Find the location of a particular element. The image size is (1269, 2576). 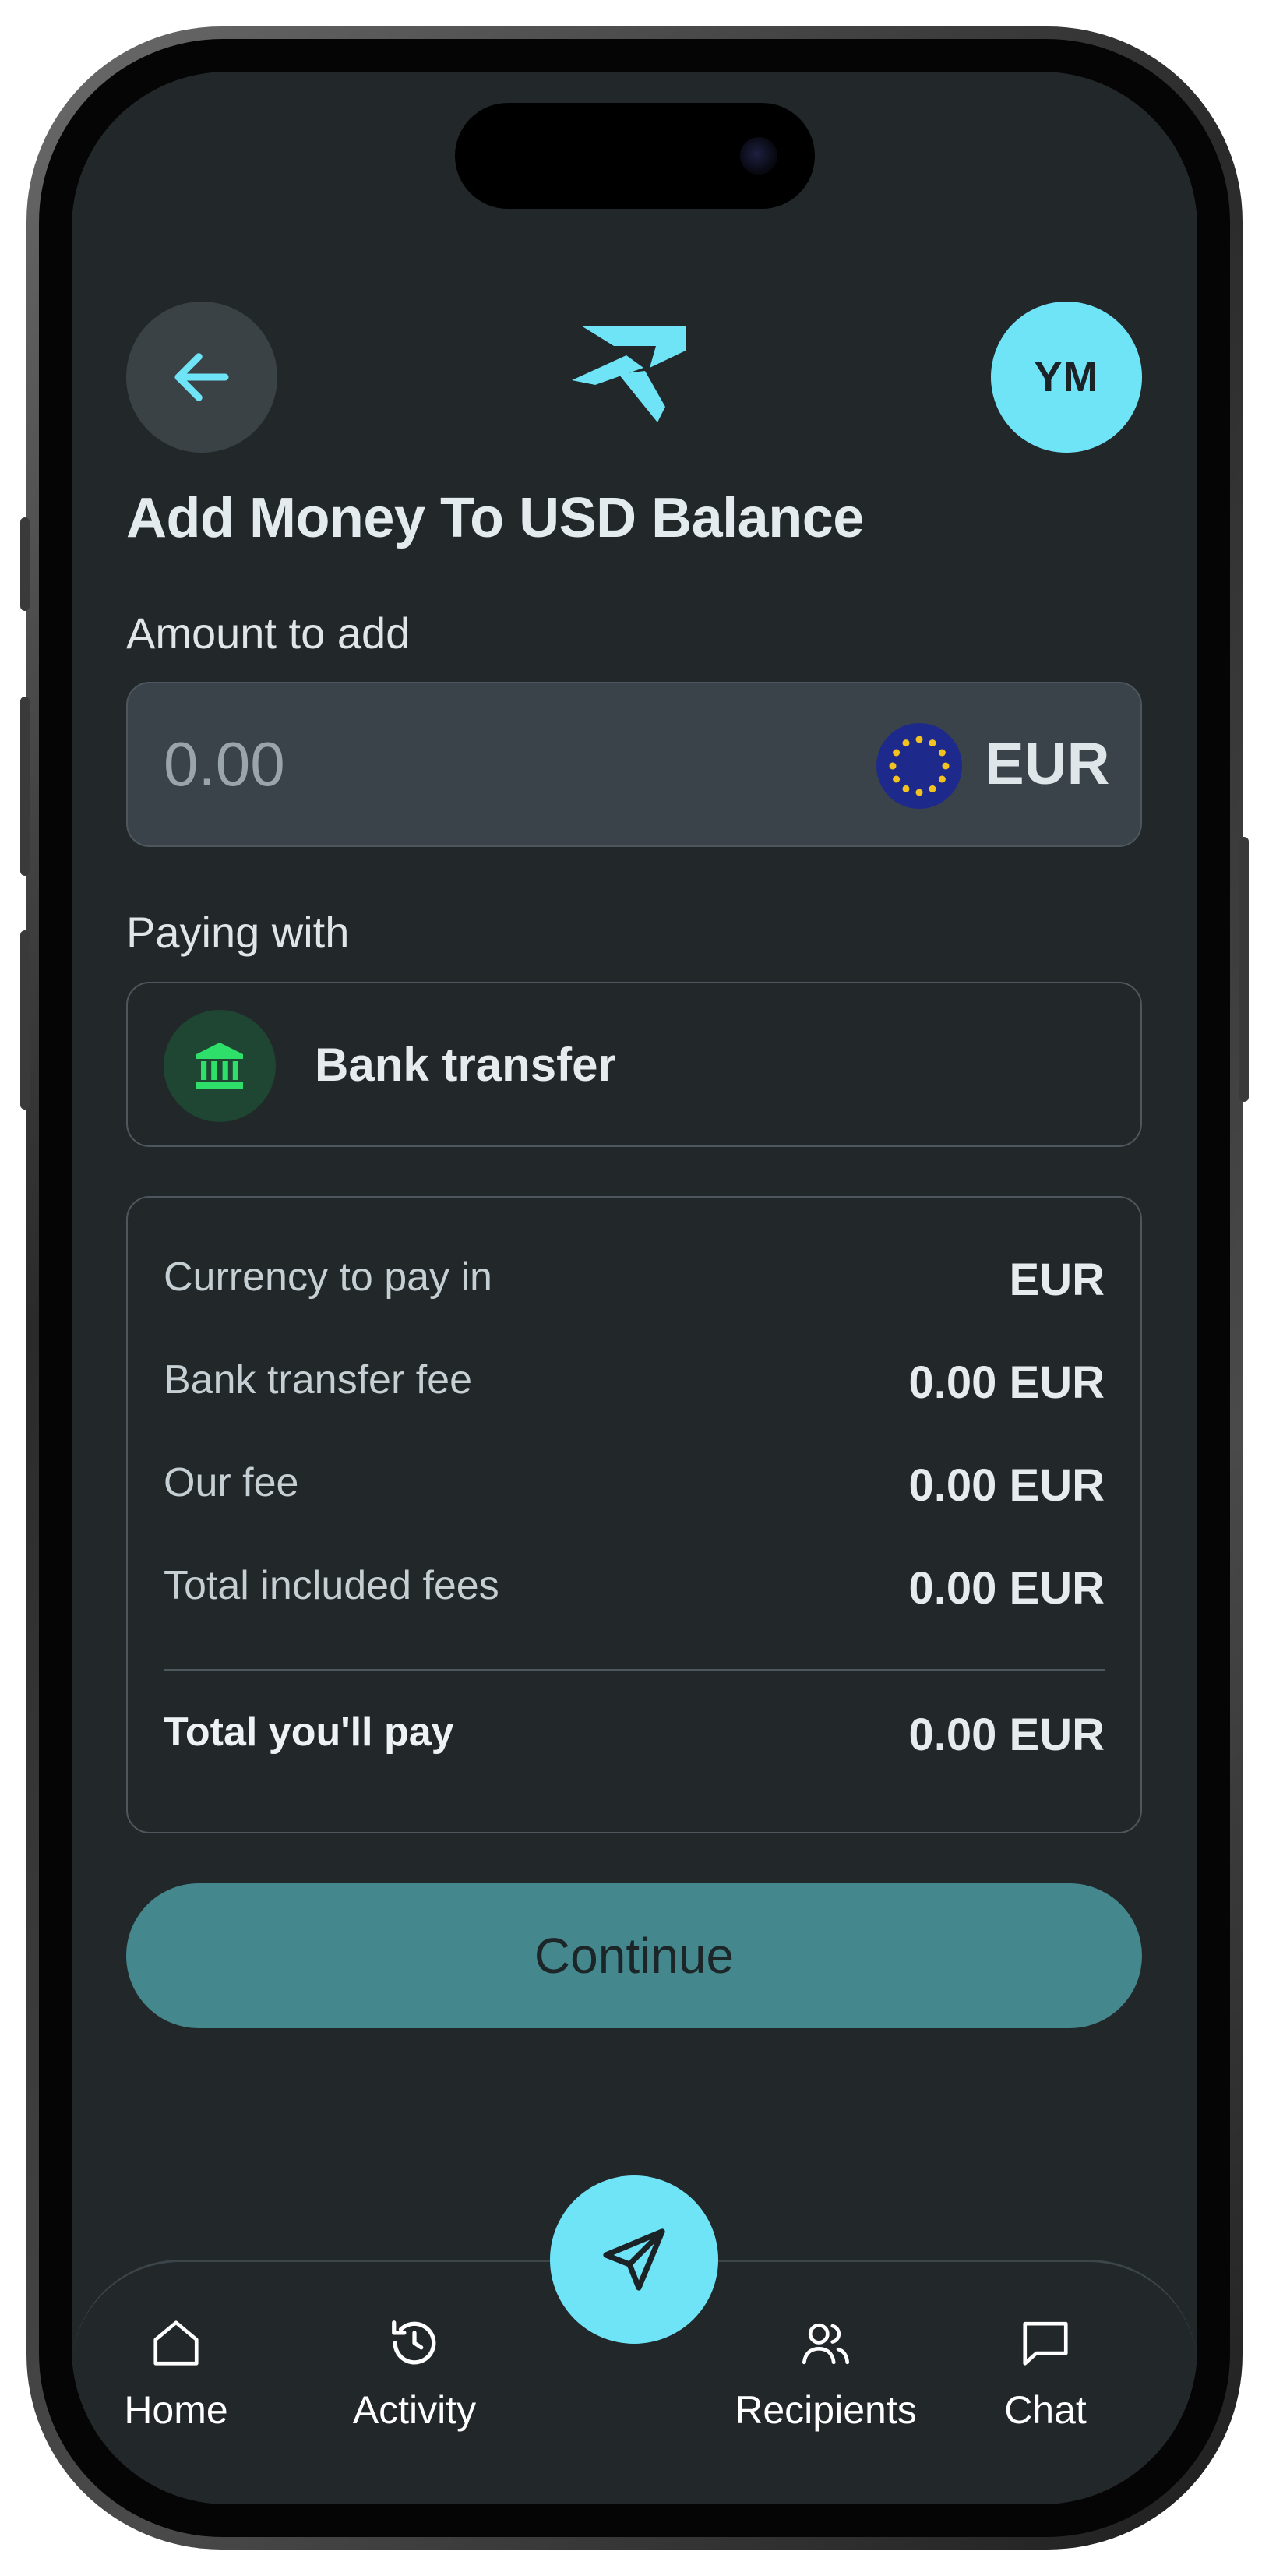

phone-action-button is located at coordinates (25, 564).